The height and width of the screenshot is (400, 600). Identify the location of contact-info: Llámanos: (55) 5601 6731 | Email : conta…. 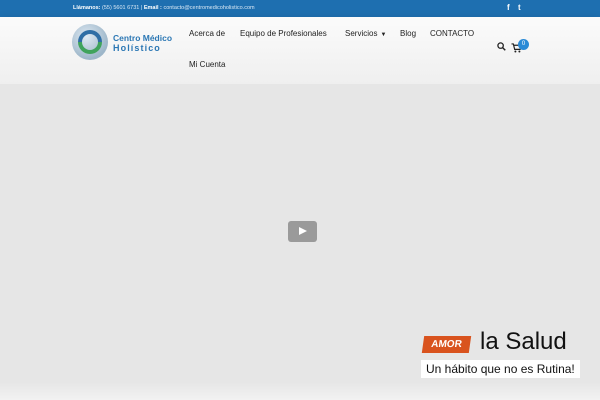
(164, 8).